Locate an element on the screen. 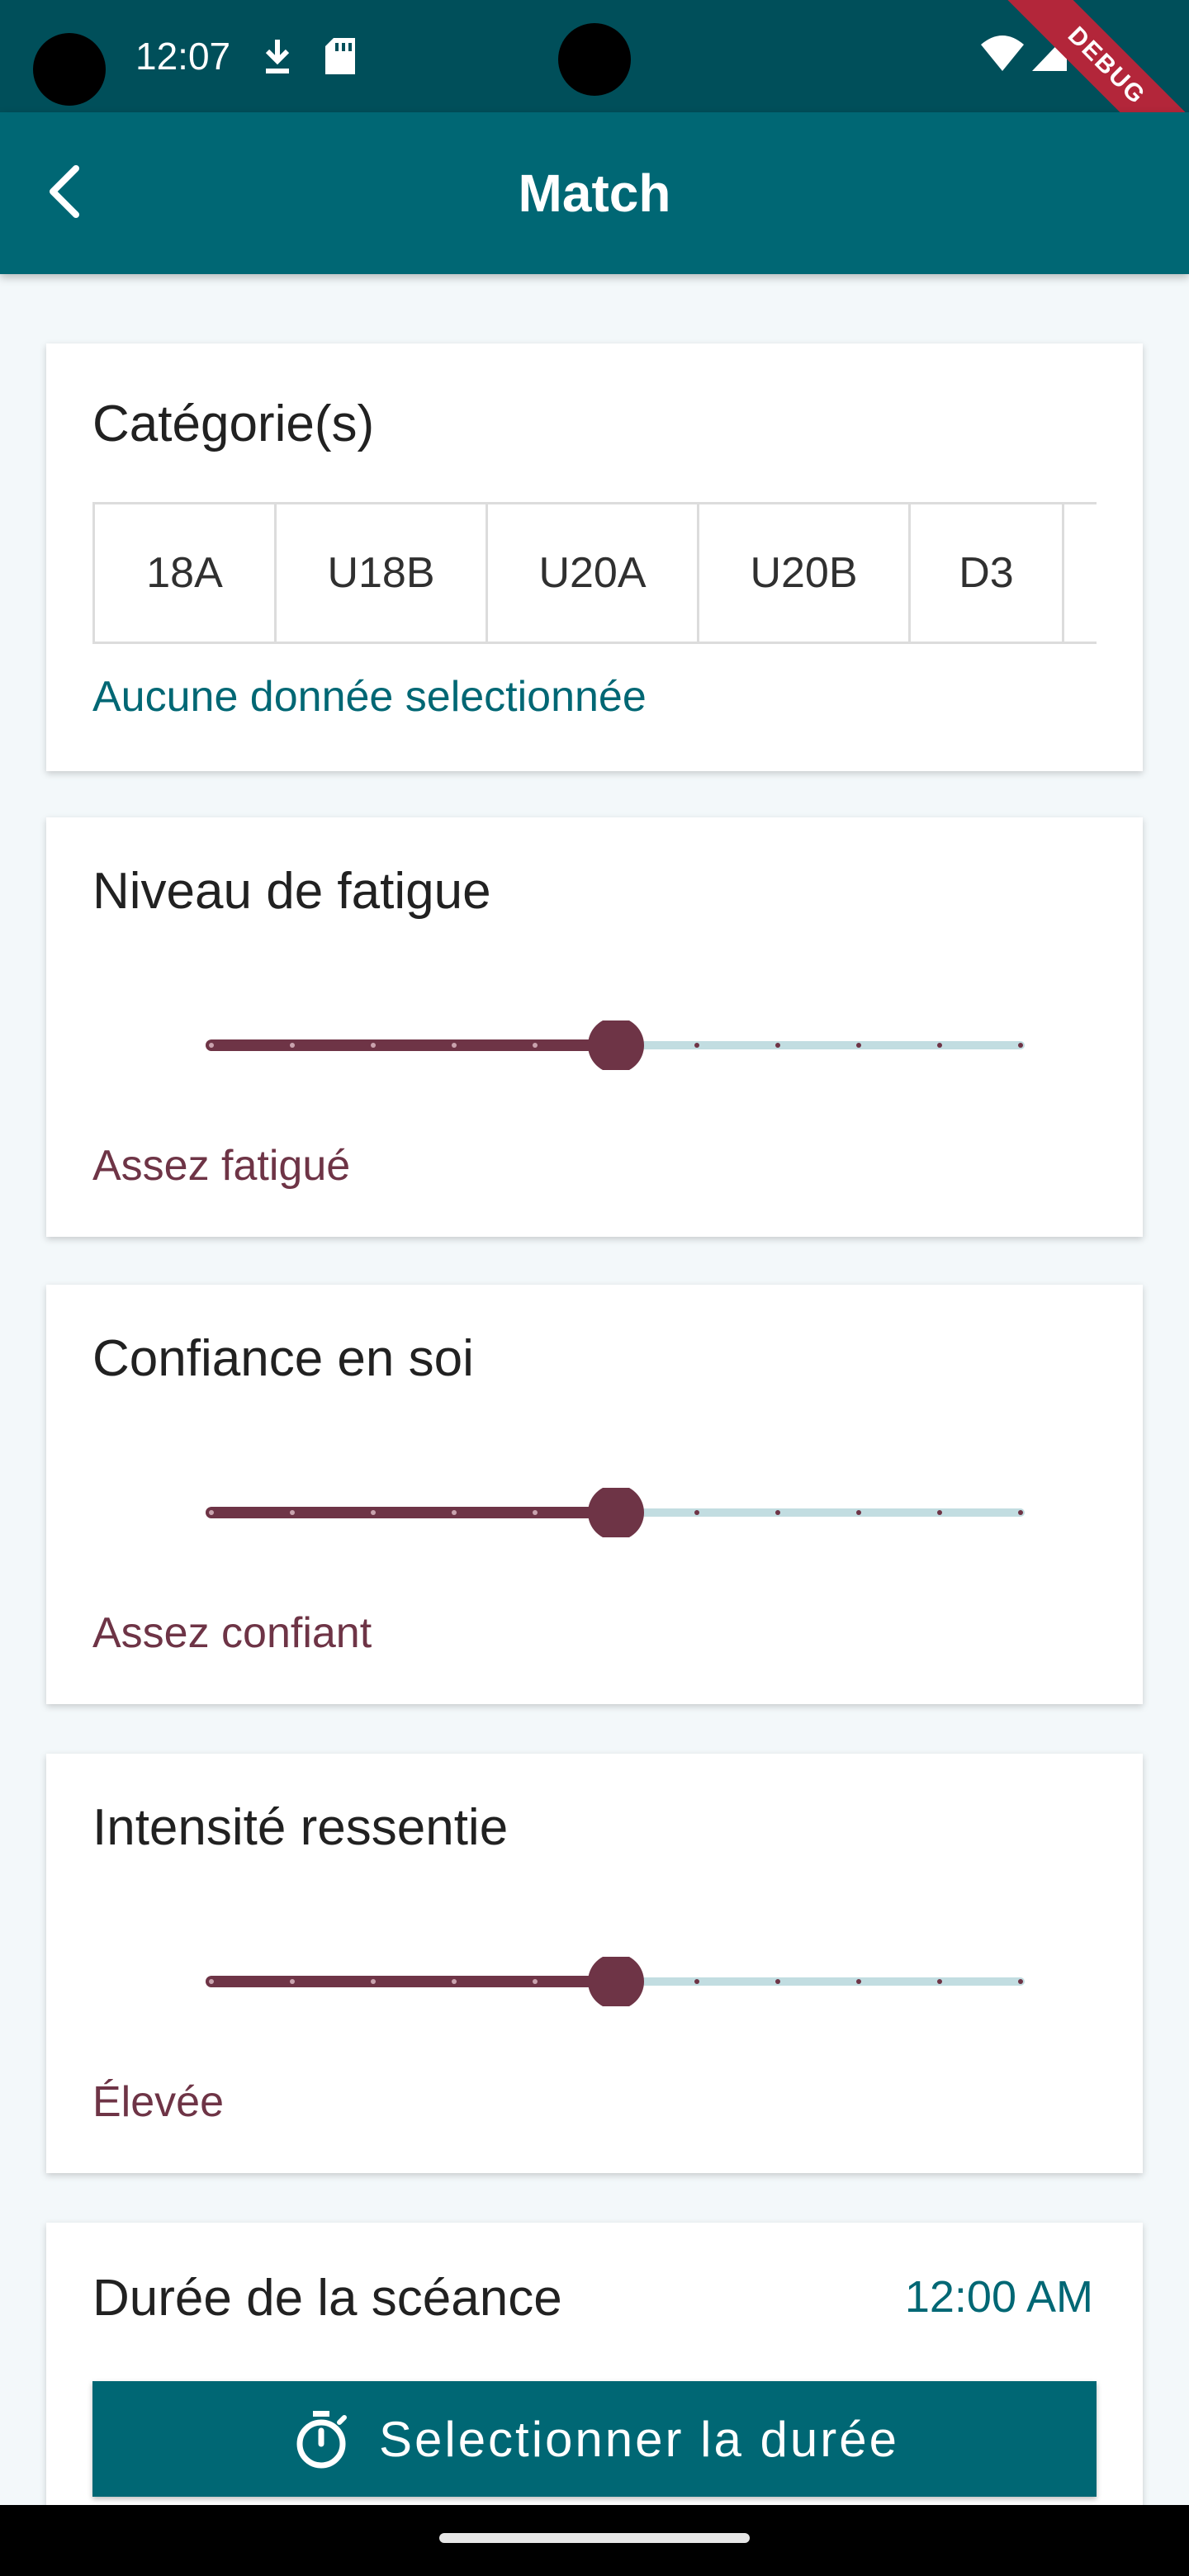 The height and width of the screenshot is (2576, 1189). fatigue-slider is located at coordinates (616, 1045).